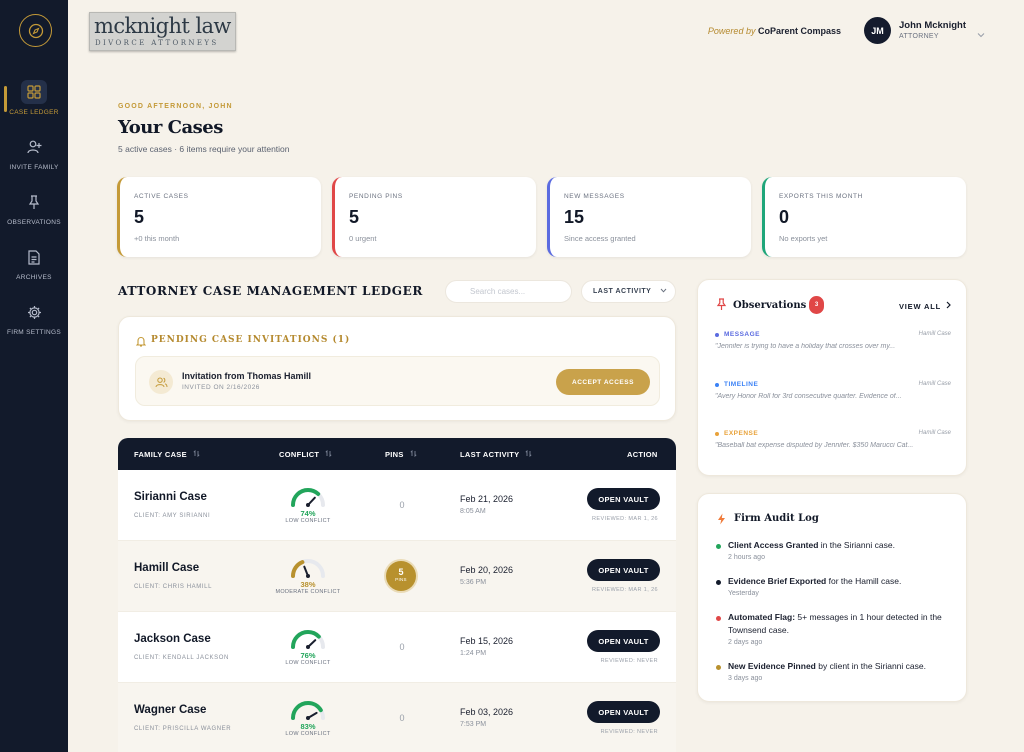 Image resolution: width=1024 pixels, height=752 pixels. I want to click on sort-dropdown: LAST ACTIVITY, so click(628, 291).